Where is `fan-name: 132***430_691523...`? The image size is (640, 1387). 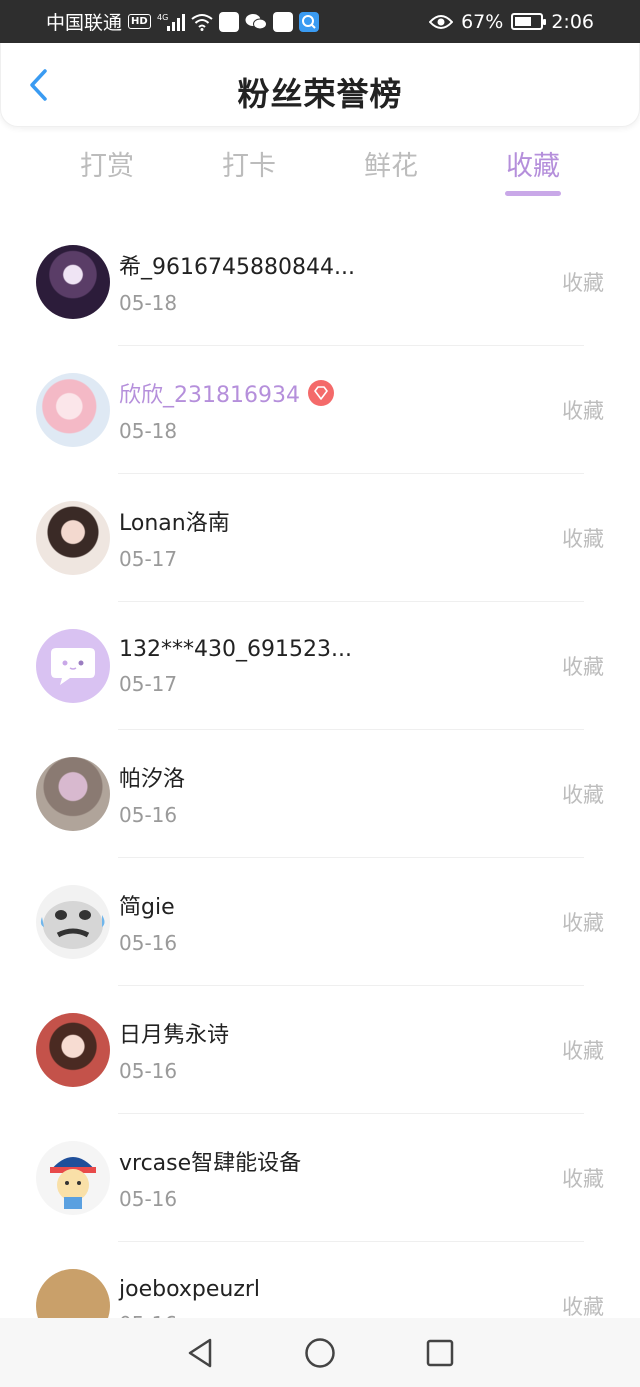 fan-name: 132***430_691523... is located at coordinates (235, 649).